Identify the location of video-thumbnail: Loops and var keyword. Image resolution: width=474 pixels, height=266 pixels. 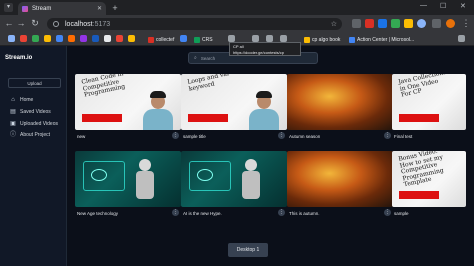
(234, 102).